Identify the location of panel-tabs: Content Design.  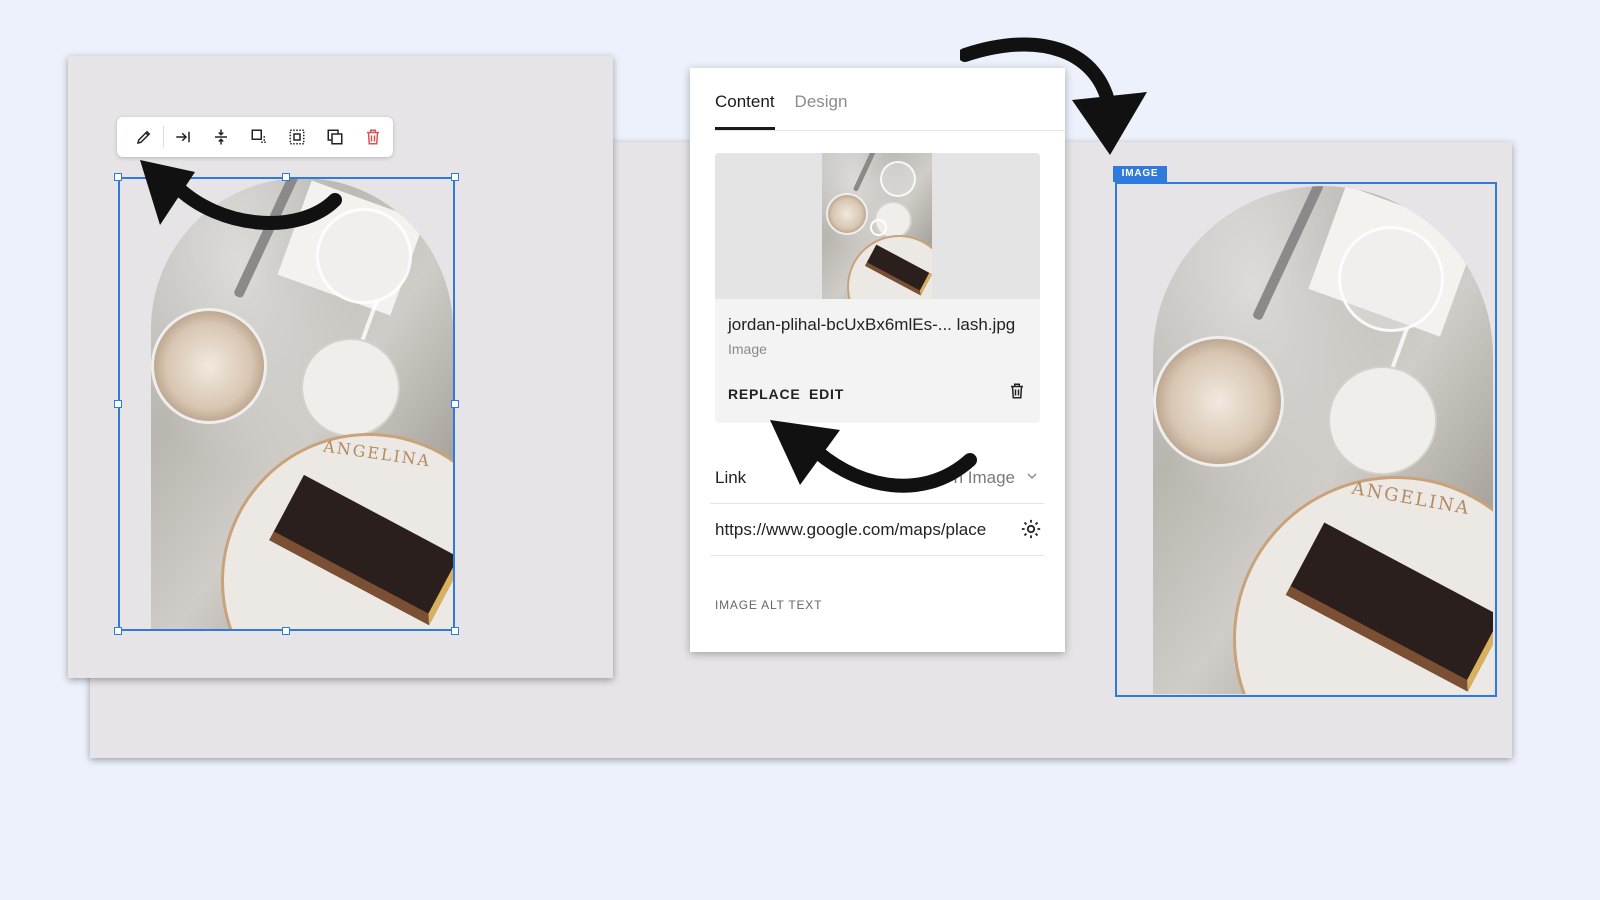
(781, 111).